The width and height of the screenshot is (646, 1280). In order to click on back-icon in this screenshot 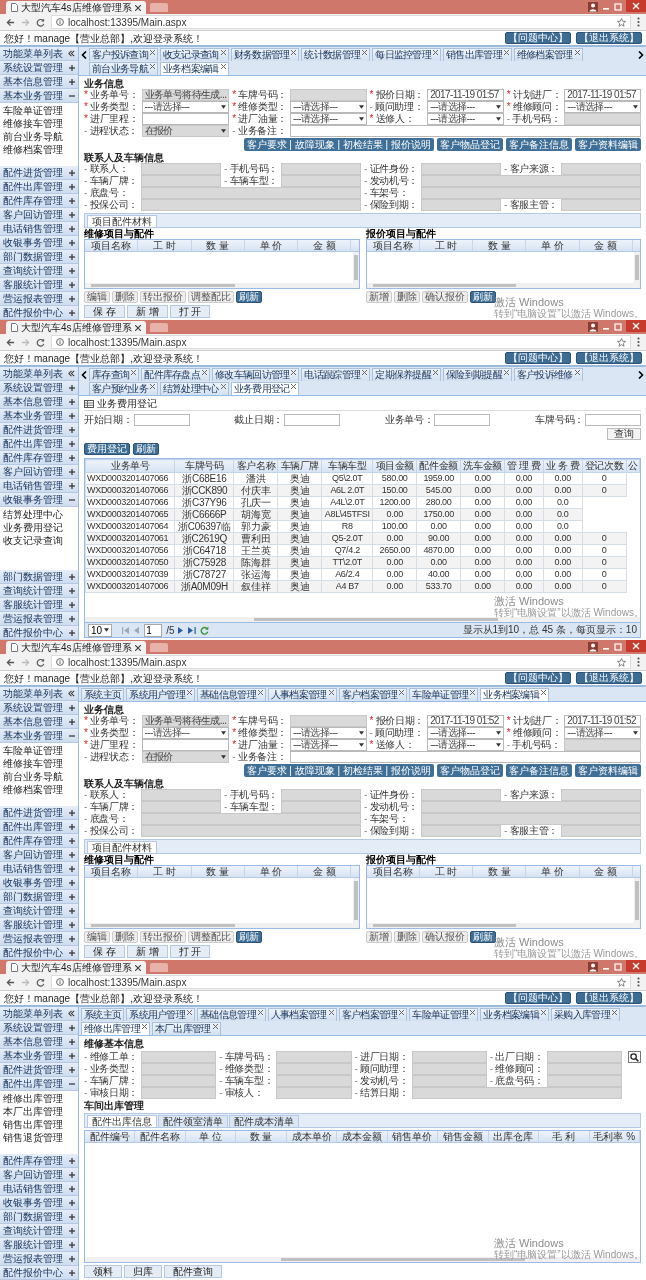, I will do `click(10, 342)`.